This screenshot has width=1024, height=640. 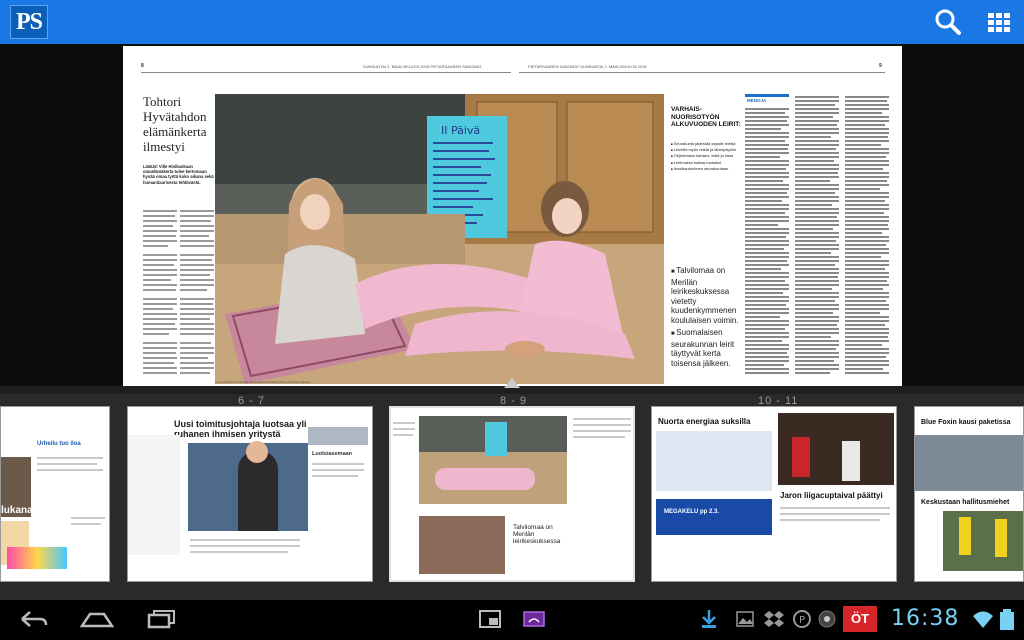 I want to click on battery-icon, so click(x=1007, y=619).